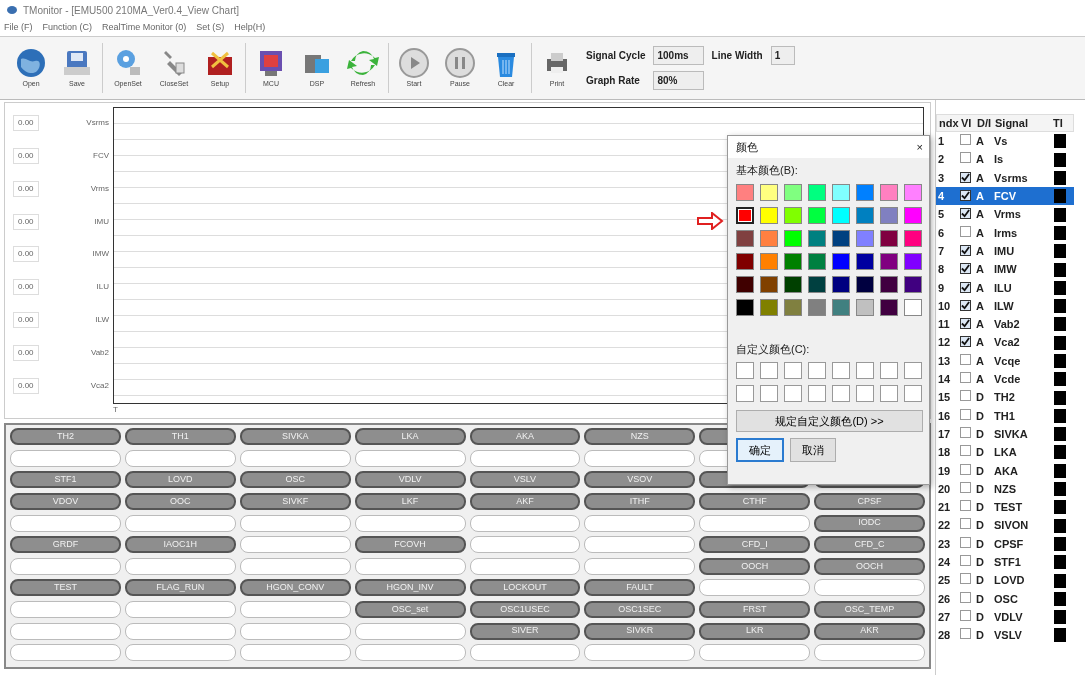  I want to click on table-row: 28 D VSLV, so click(1005, 635).